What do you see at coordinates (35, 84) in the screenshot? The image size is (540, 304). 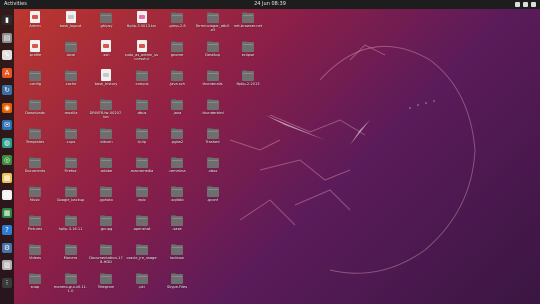 I see `desktop-icon: .config` at bounding box center [35, 84].